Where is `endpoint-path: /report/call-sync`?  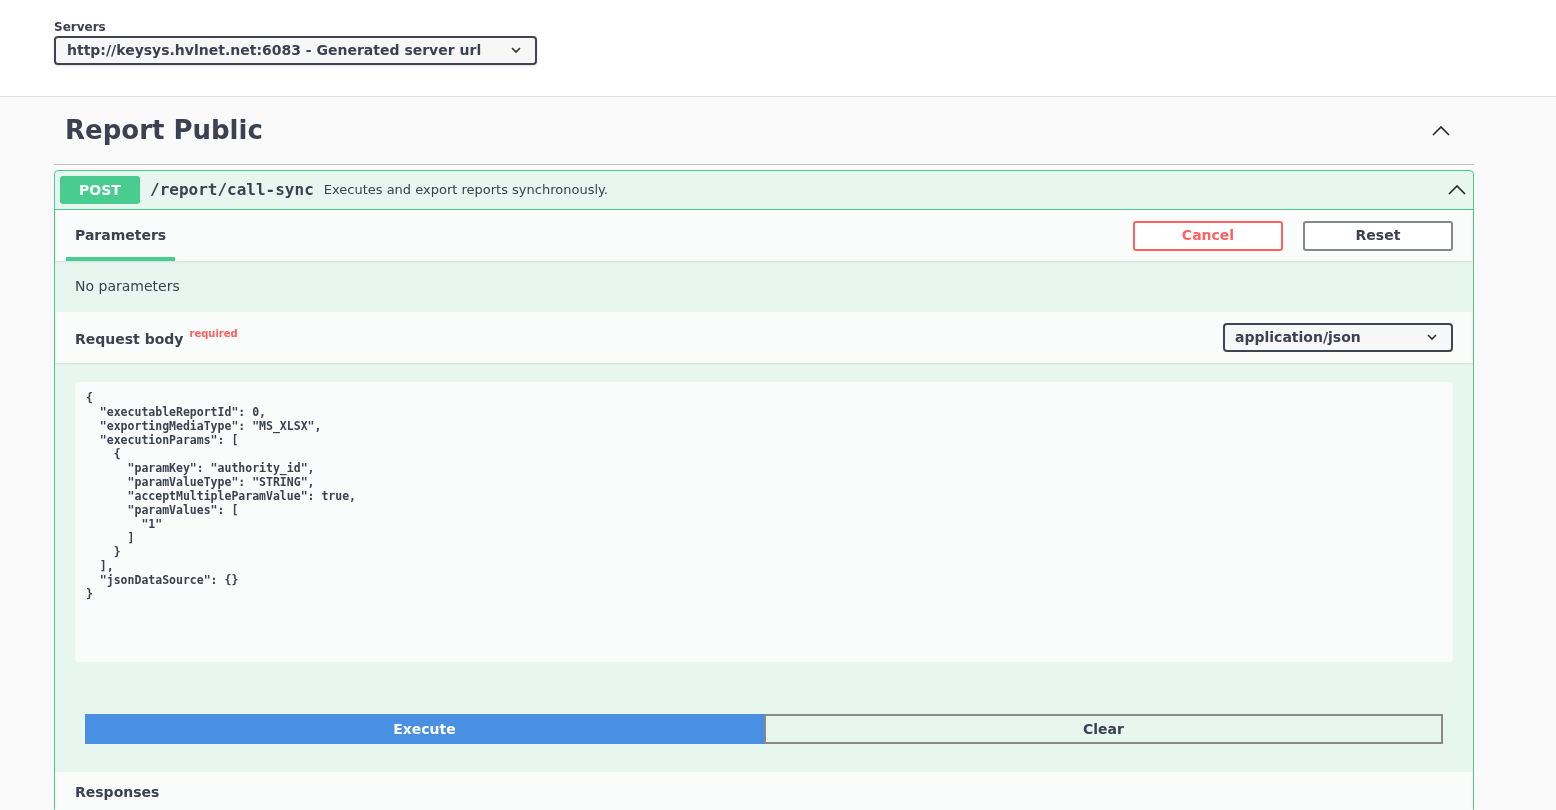
endpoint-path: /report/call-sync is located at coordinates (232, 190).